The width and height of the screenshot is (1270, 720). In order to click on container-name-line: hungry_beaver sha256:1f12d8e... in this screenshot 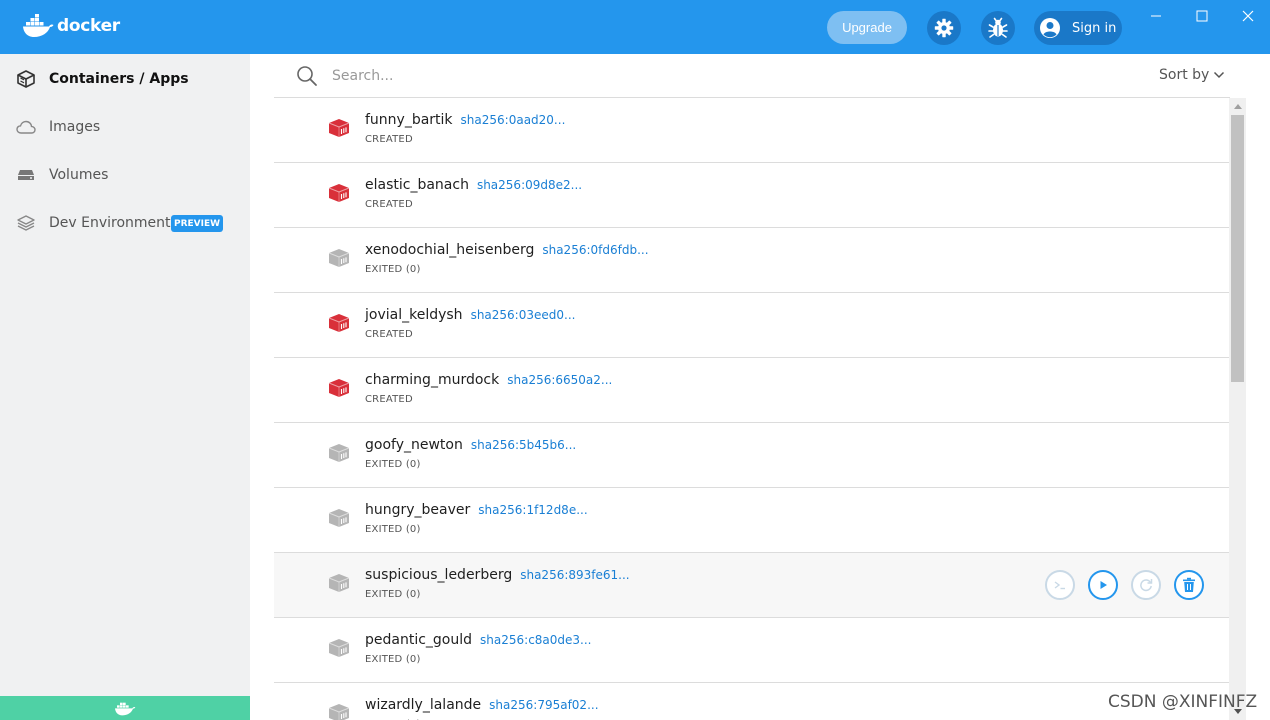, I will do `click(476, 510)`.